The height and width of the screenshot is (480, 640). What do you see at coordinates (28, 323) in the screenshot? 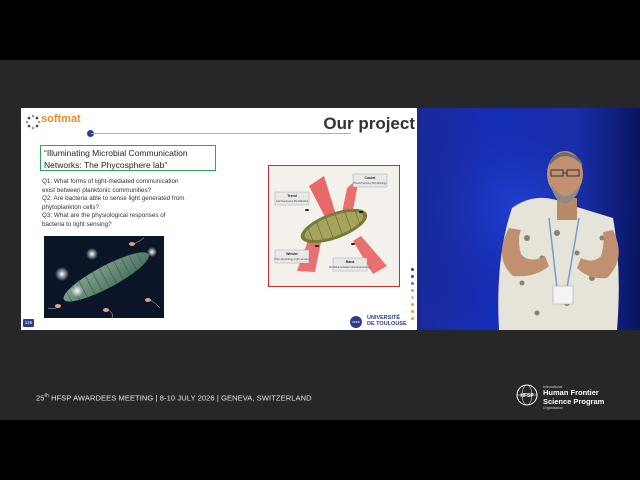
I see `slide-number: 125` at bounding box center [28, 323].